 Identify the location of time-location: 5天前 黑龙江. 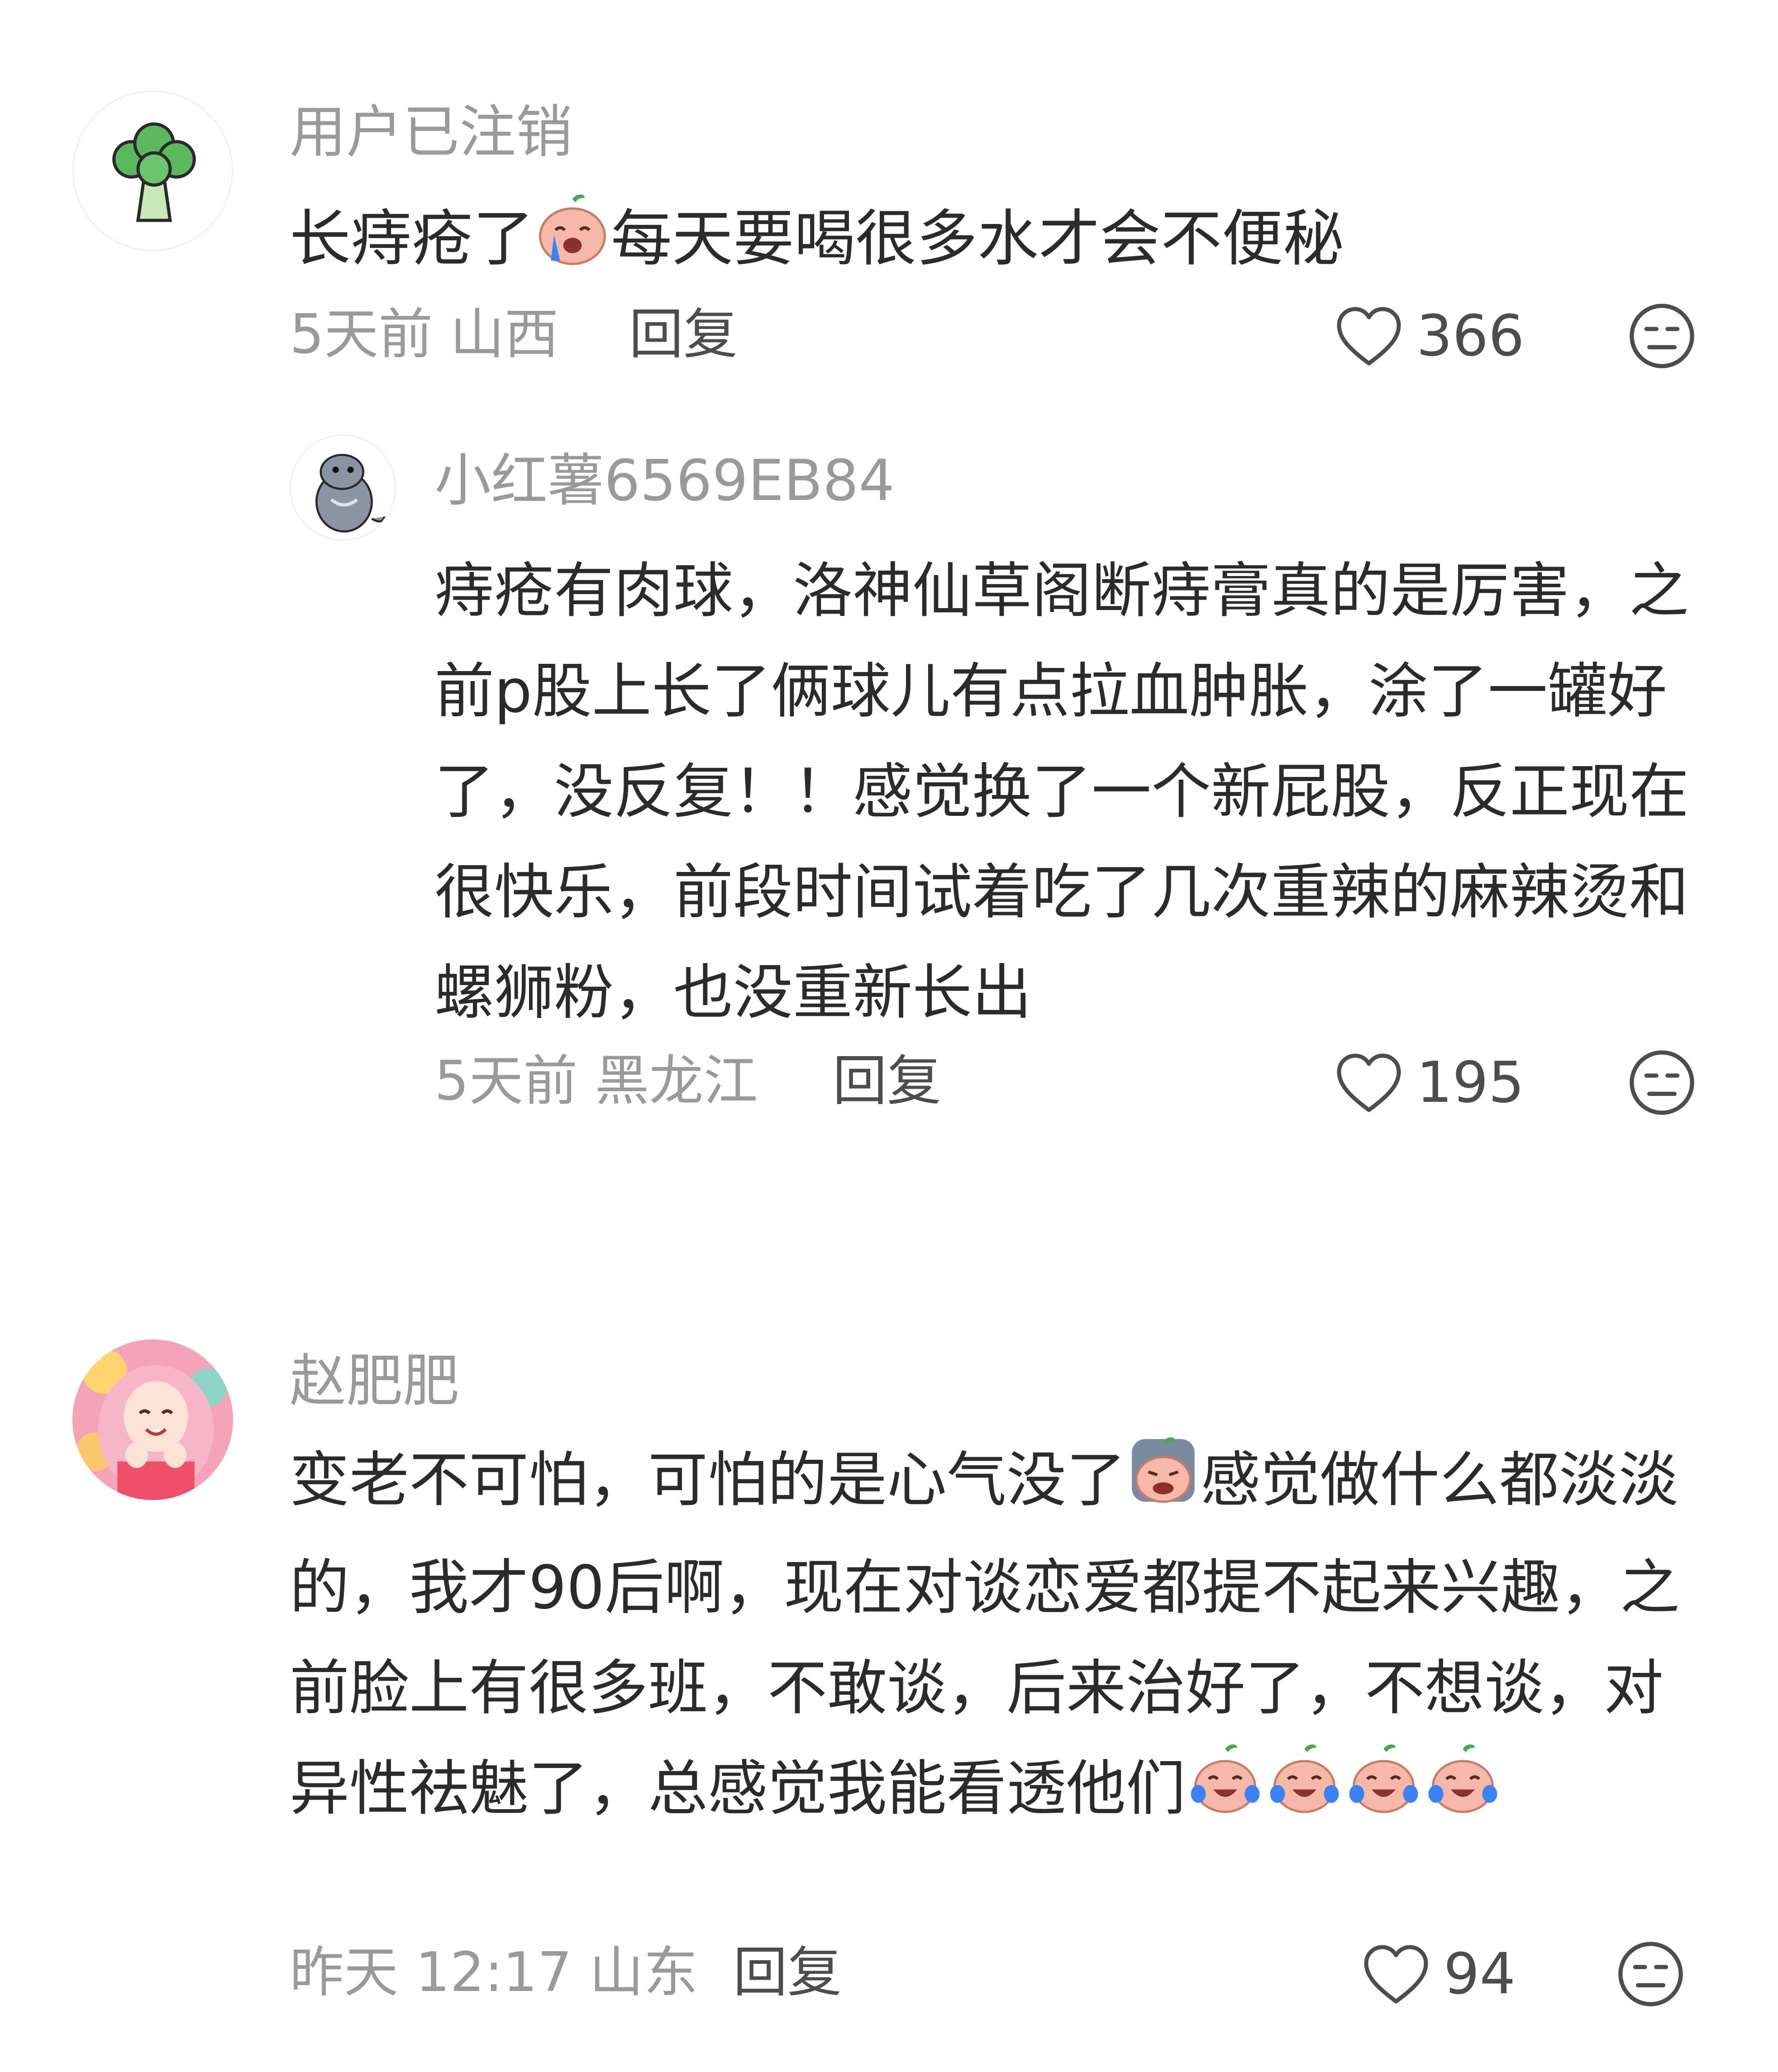
(596, 1081).